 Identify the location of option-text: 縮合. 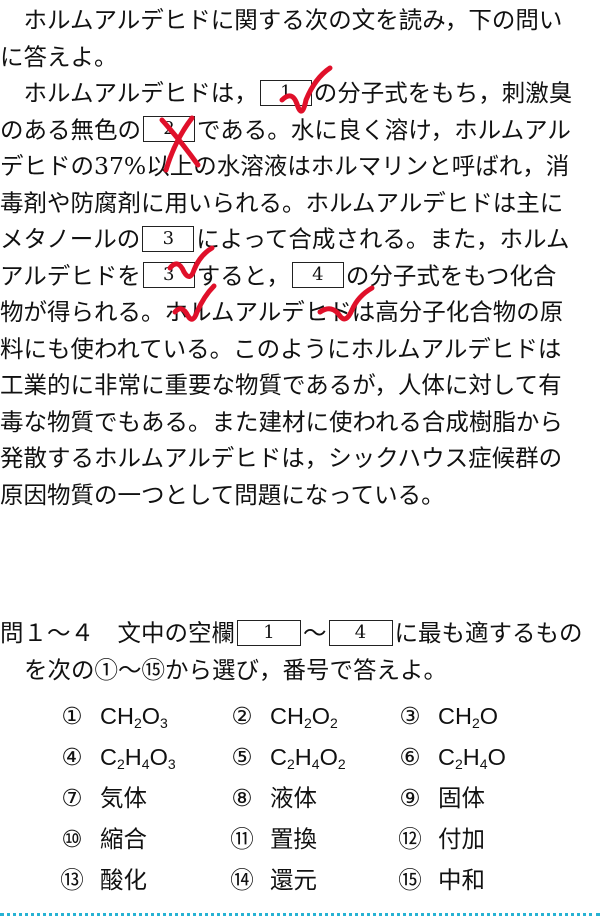
(123, 839).